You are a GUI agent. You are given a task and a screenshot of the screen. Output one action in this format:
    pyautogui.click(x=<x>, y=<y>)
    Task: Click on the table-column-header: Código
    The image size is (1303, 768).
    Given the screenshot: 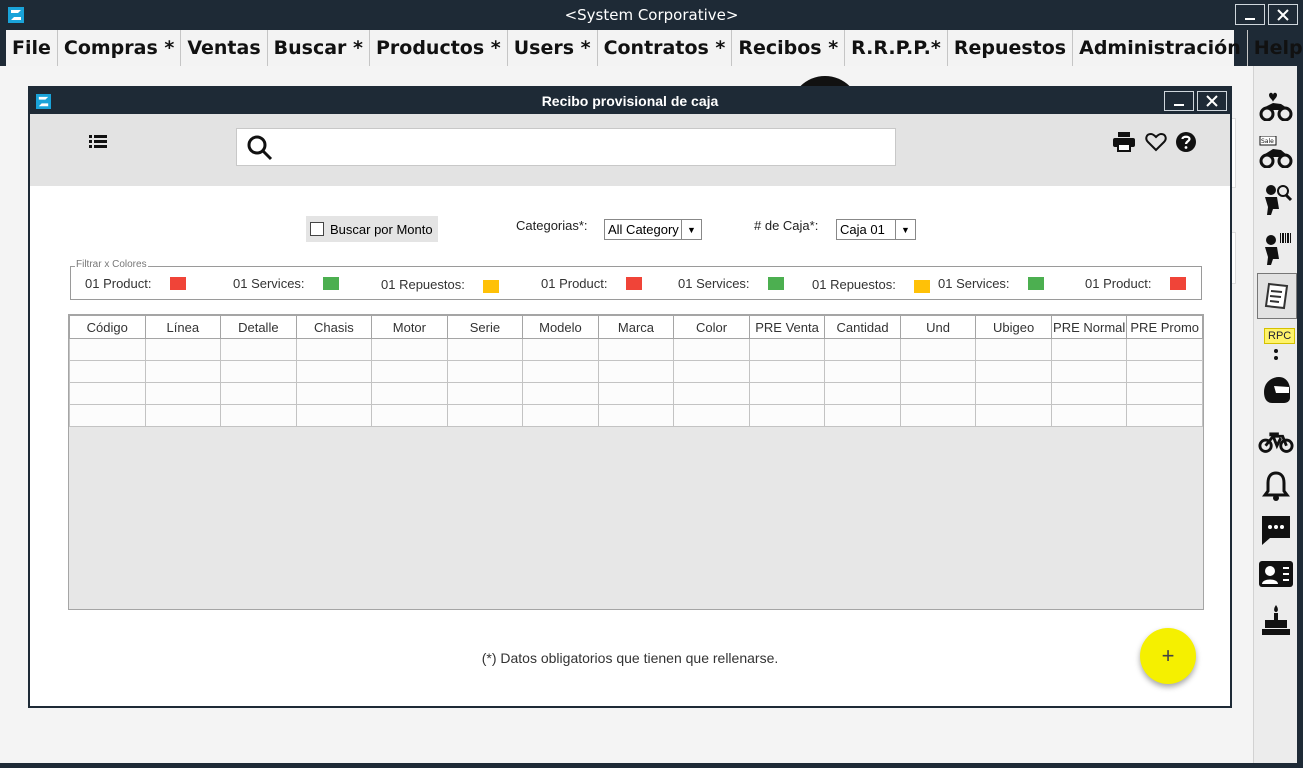 What is the action you would take?
    pyautogui.click(x=107, y=327)
    